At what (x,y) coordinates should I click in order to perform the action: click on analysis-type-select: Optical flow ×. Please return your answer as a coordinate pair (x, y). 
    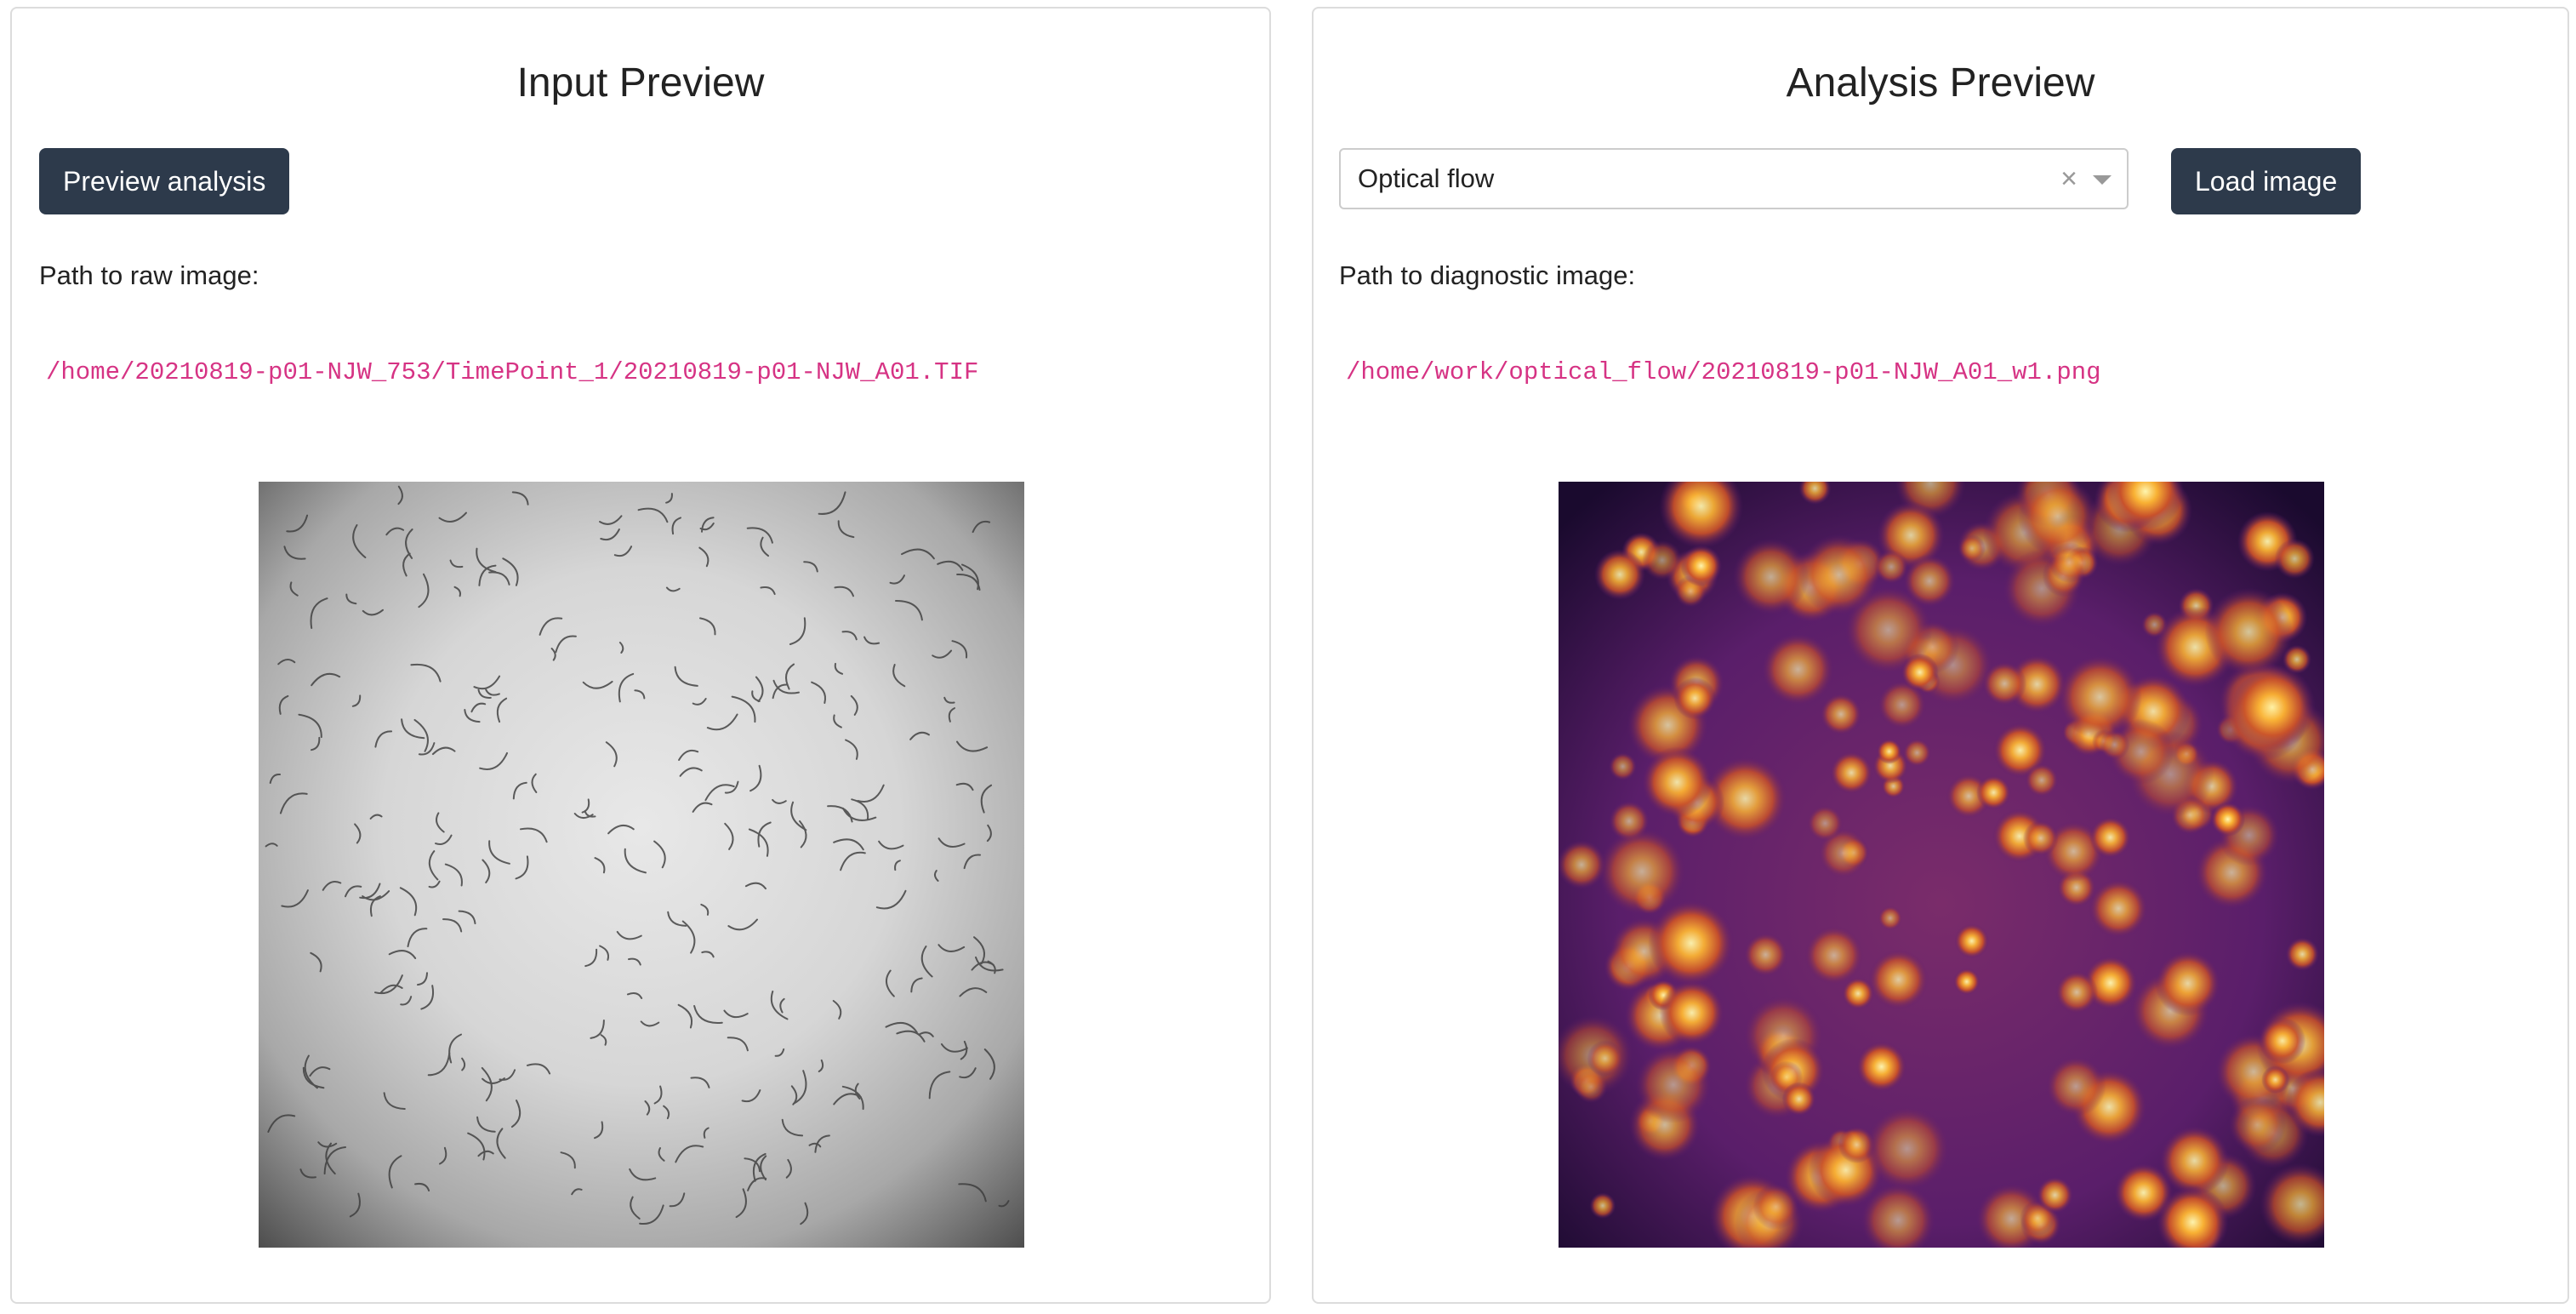
    Looking at the image, I should click on (1734, 178).